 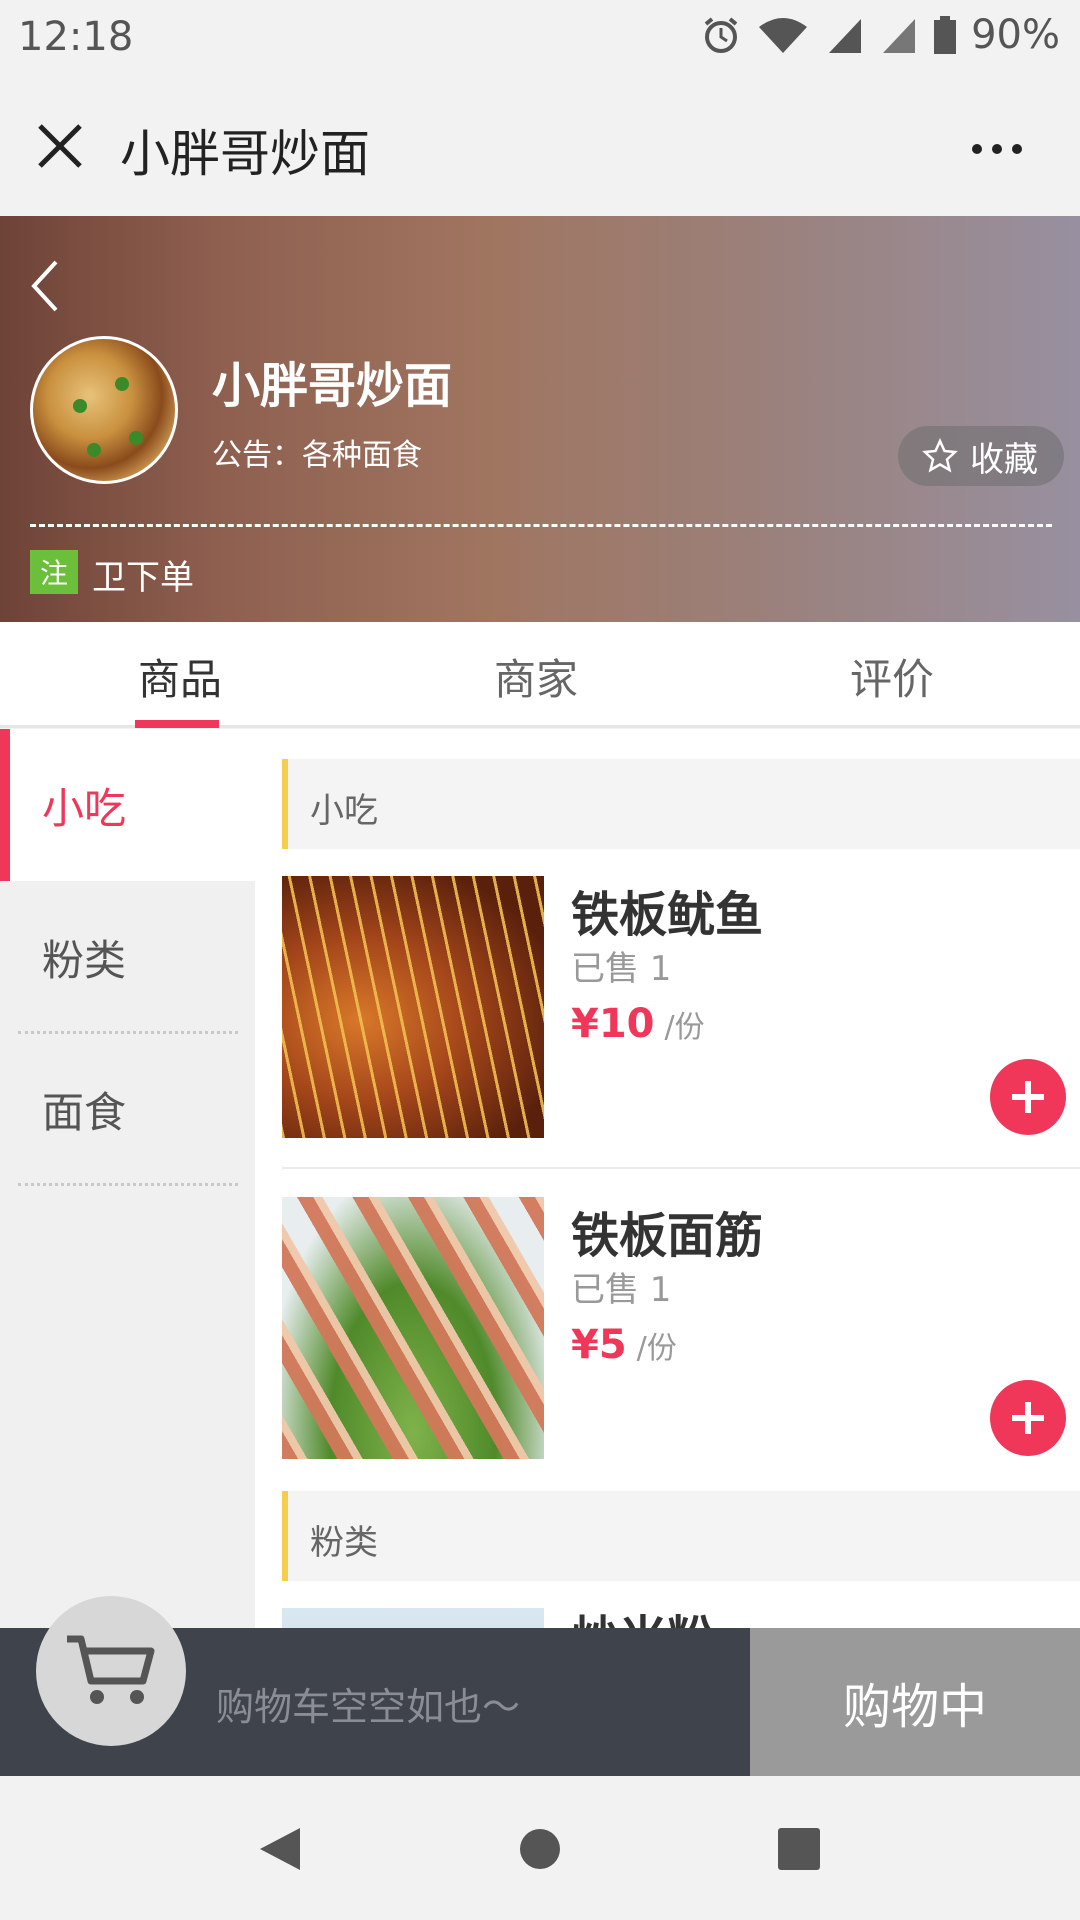 I want to click on wifi-icon, so click(x=783, y=35).